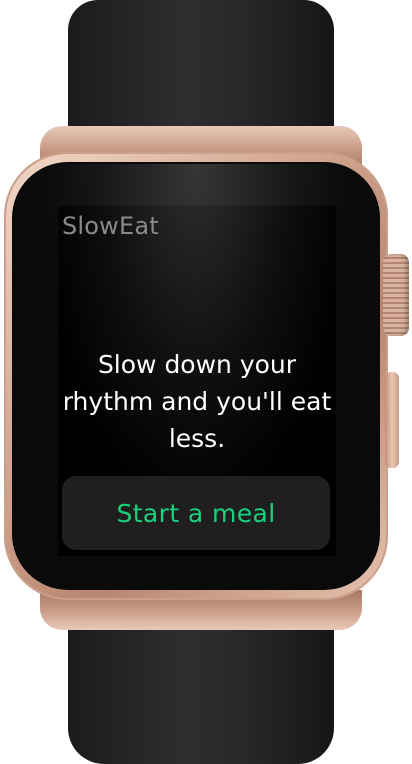  I want to click on start-meal-button: Start a meal, so click(196, 513).